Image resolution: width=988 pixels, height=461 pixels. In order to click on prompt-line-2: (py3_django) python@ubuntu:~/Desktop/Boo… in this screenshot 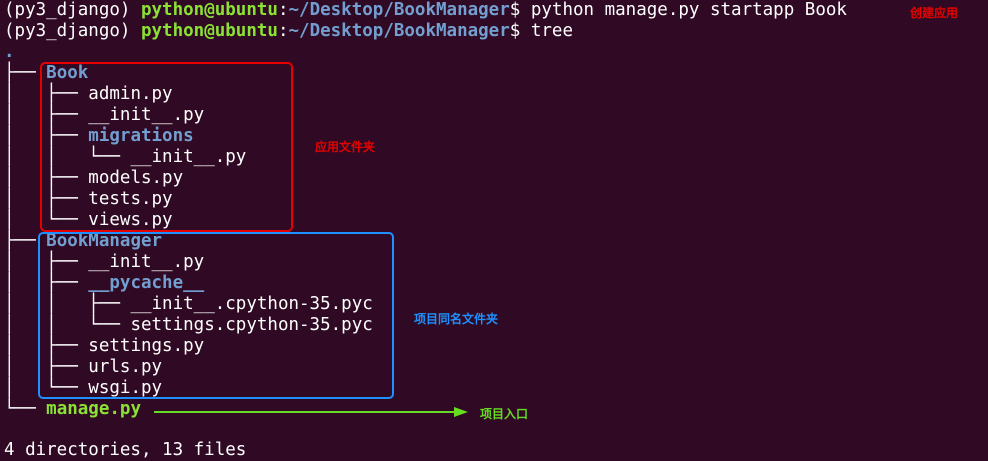, I will do `click(288, 31)`.